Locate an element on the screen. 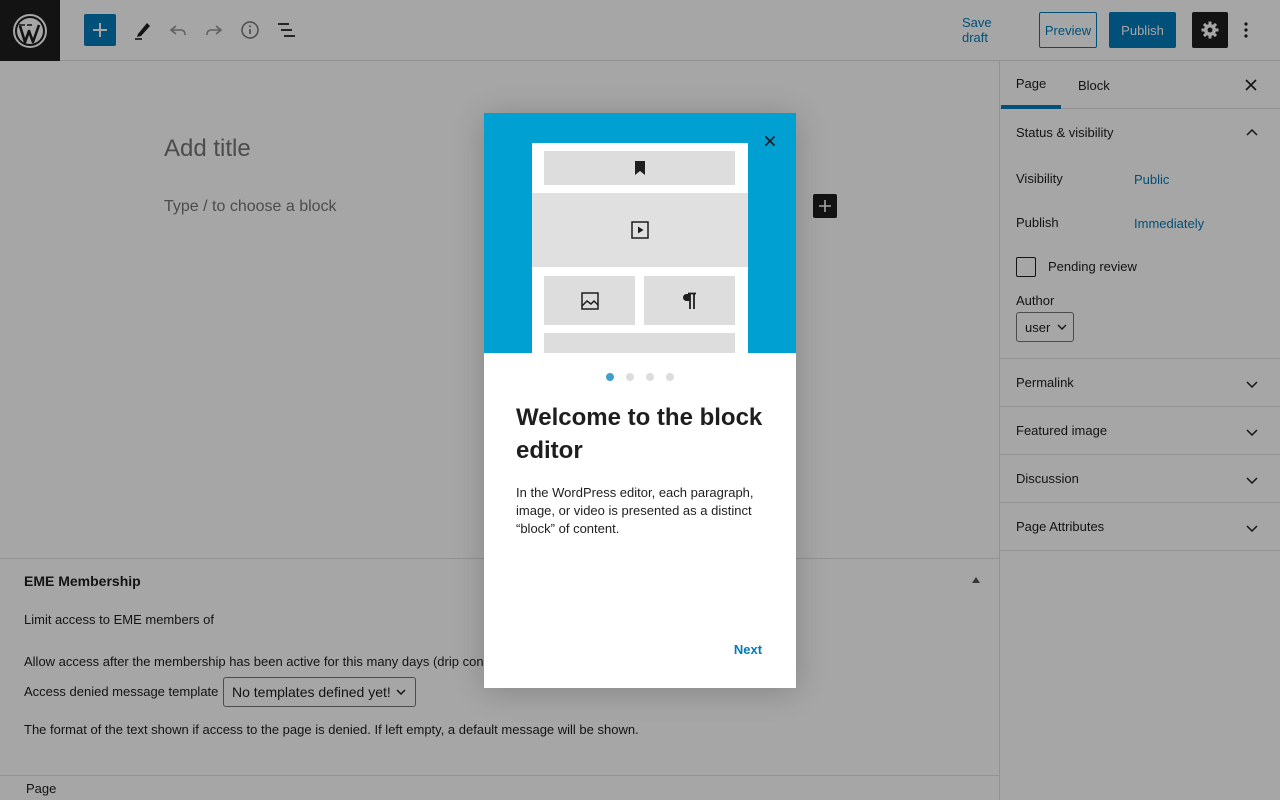 This screenshot has width=1280, height=800. image-icon is located at coordinates (589, 300).